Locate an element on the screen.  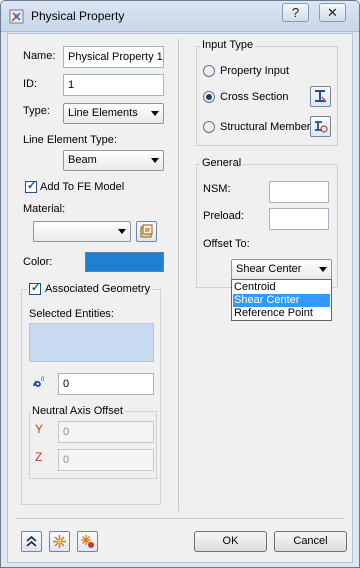
highlight-all-button is located at coordinates (87, 541).